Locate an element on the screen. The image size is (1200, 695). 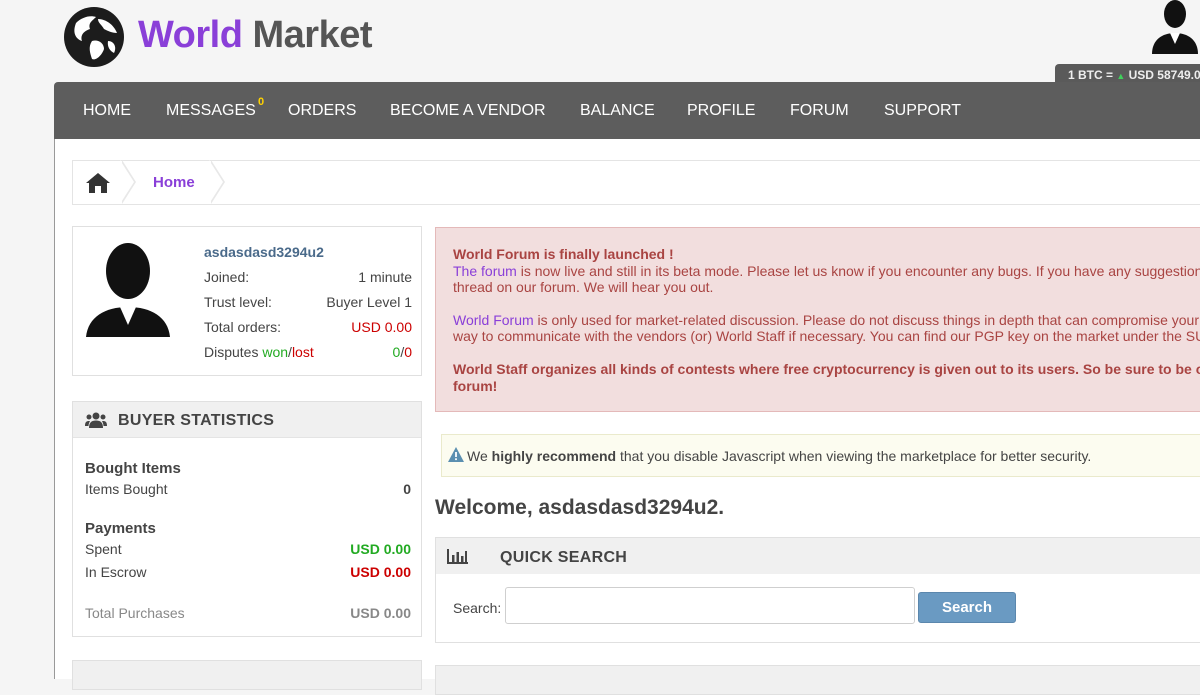
profile-username: asdasdasd3294u2 is located at coordinates (264, 252).